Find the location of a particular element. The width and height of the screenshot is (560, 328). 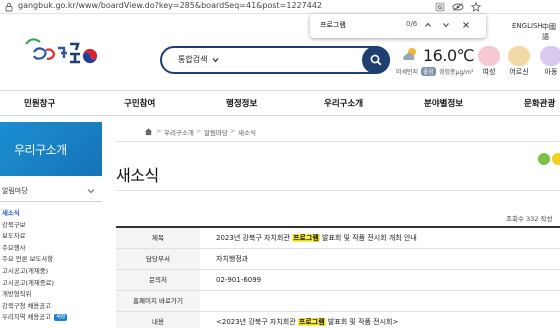

find-previous-icon is located at coordinates (428, 25).